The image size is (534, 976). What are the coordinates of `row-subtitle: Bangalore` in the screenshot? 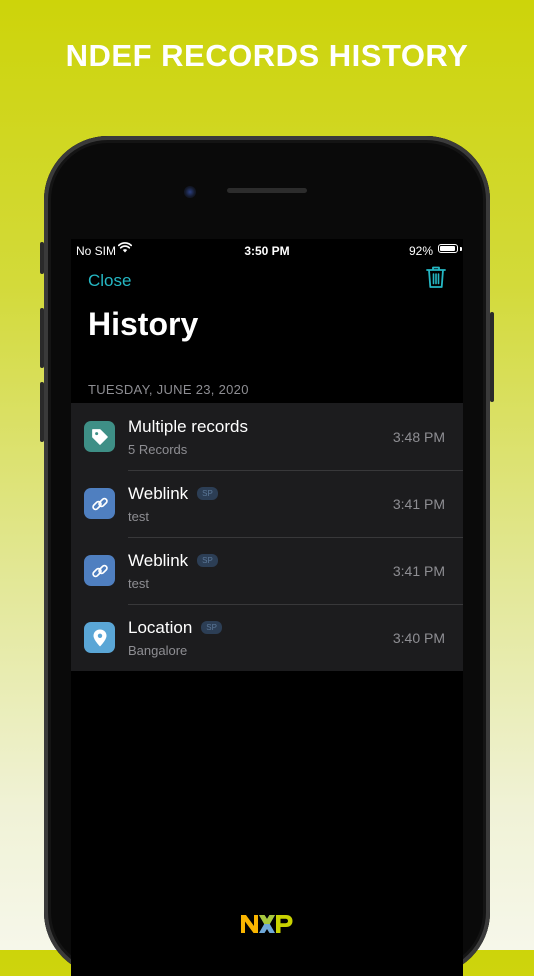 It's located at (158, 650).